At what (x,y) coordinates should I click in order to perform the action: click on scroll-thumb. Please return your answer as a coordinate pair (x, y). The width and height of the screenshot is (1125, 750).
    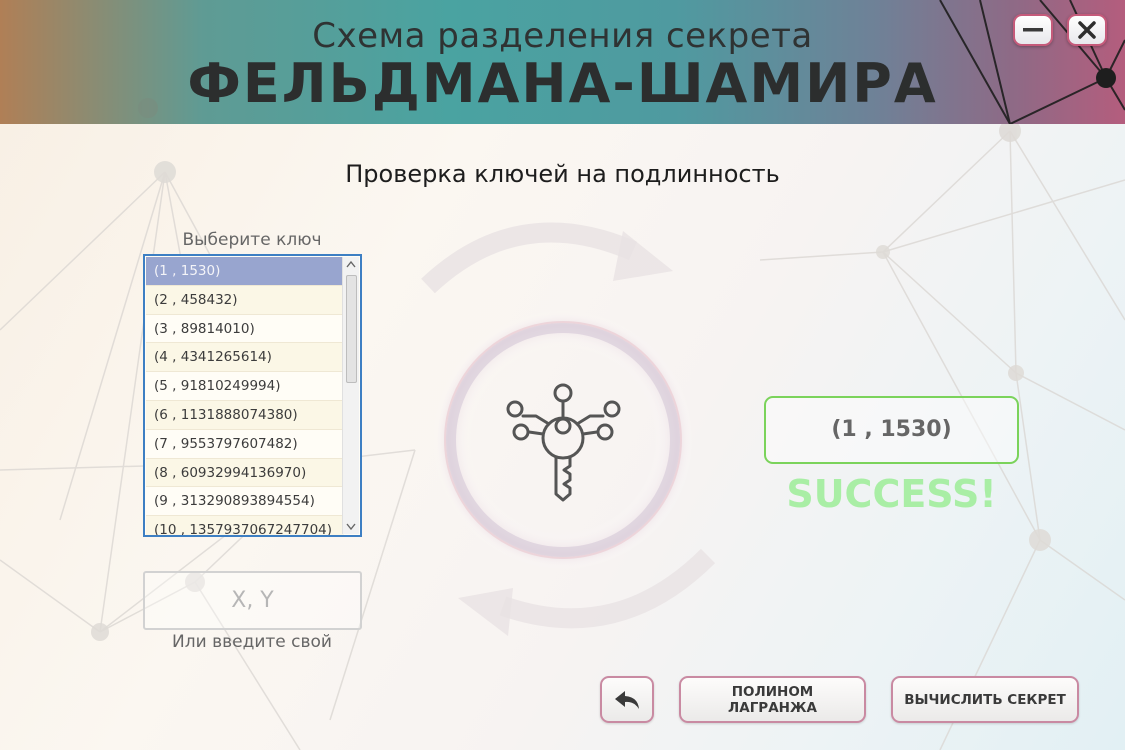
    Looking at the image, I should click on (351, 329).